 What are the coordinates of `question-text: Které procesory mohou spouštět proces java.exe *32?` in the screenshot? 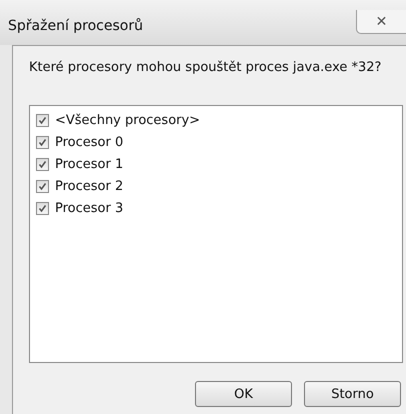 It's located at (205, 67).